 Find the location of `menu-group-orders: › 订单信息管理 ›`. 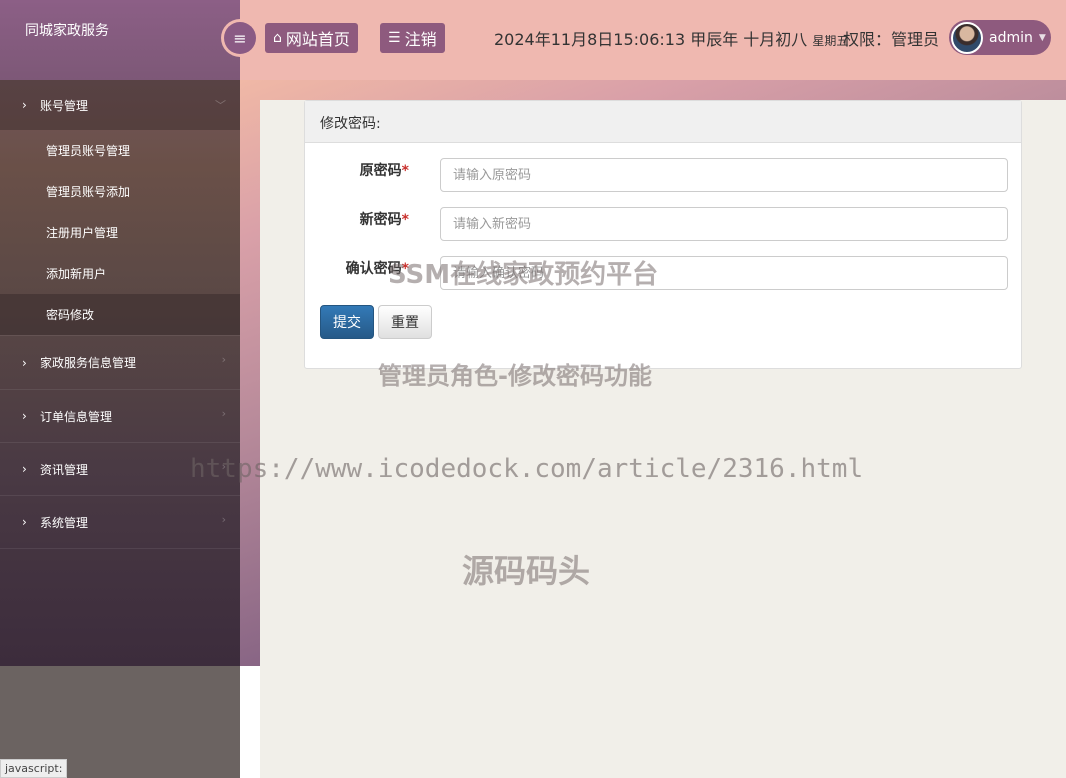

menu-group-orders: › 订单信息管理 › is located at coordinates (120, 416).